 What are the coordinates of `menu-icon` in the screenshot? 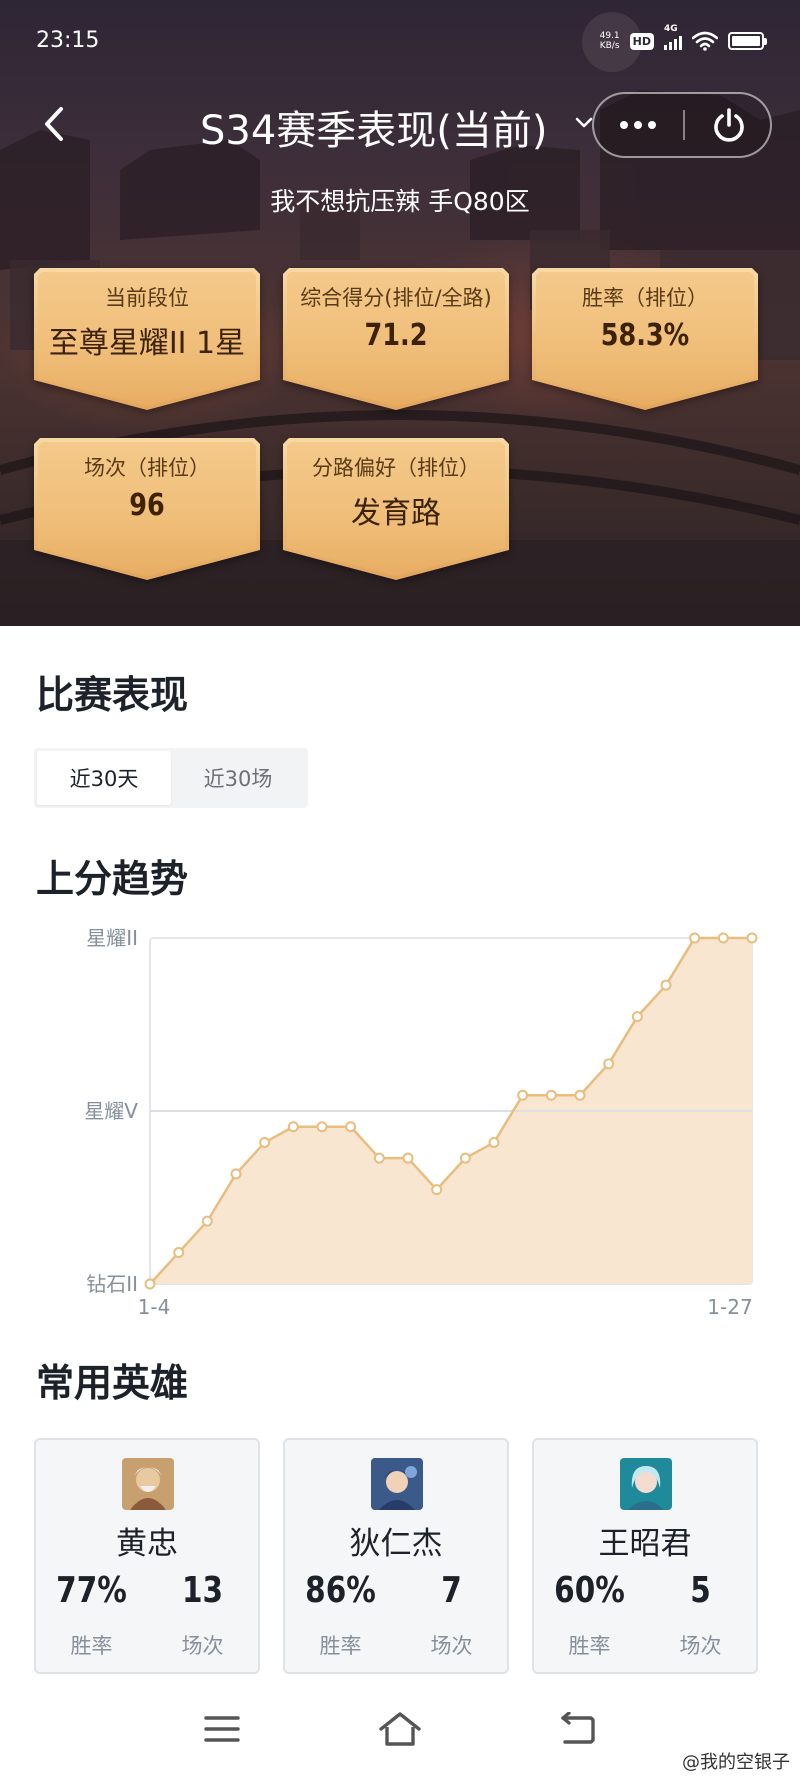 It's located at (222, 1729).